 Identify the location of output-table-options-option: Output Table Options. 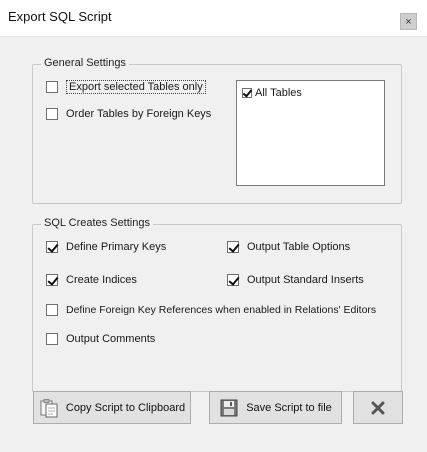
(288, 247).